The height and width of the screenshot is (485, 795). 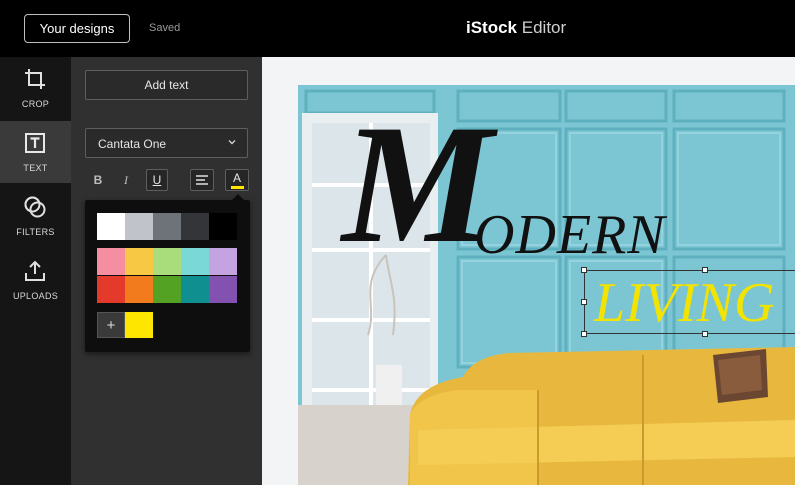 I want to click on font-family-value: Cantata One, so click(x=132, y=144).